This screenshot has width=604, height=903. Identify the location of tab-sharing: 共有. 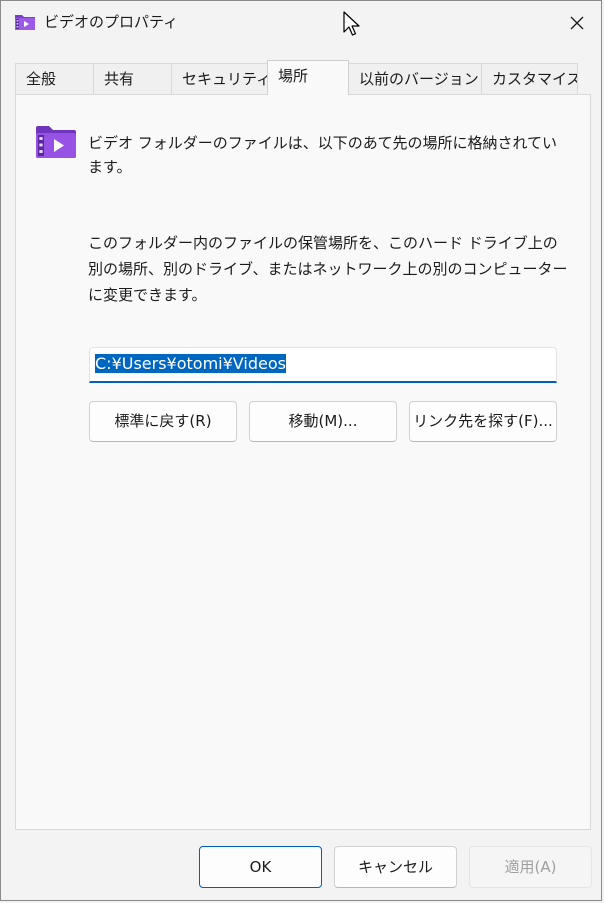
(132, 78).